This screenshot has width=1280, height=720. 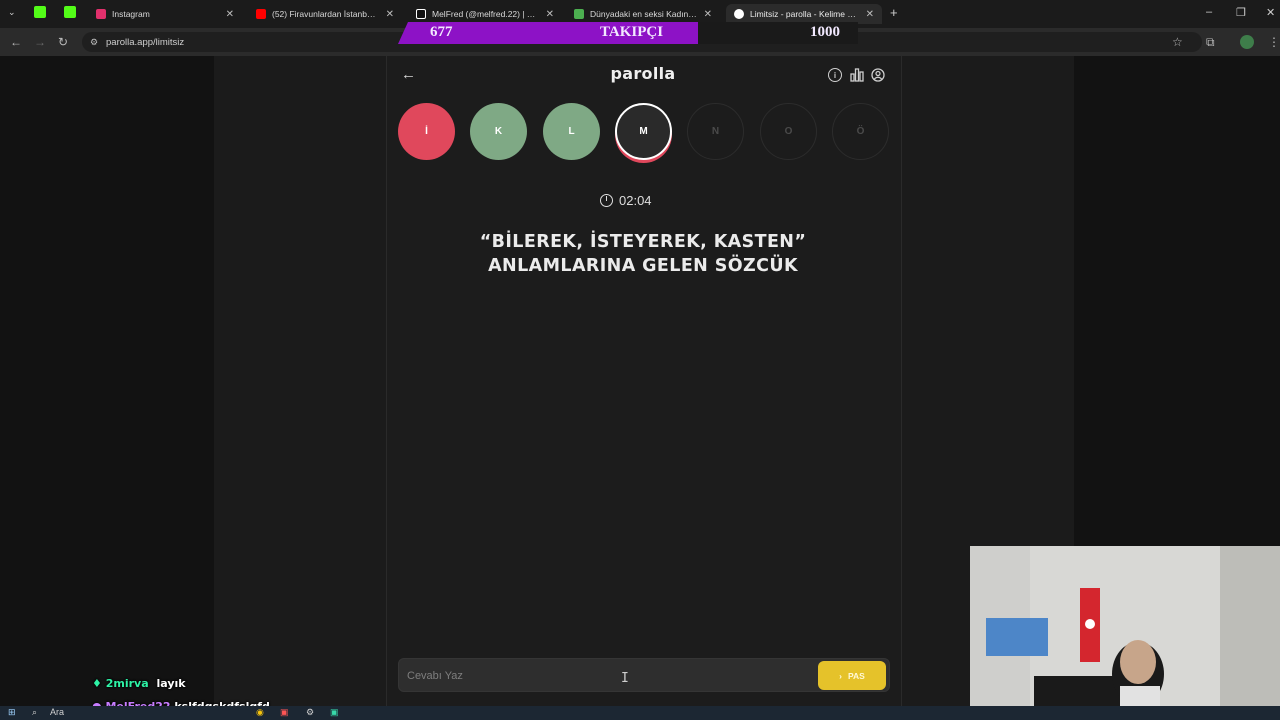 What do you see at coordinates (97, 683) in the screenshot?
I see `chat-badge-icon: ♦` at bounding box center [97, 683].